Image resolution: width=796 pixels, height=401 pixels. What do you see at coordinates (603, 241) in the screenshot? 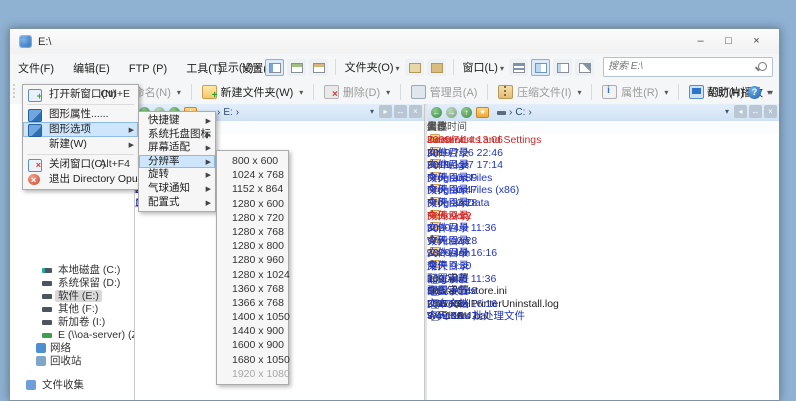
I see `file-row: Windows 文件目录 今天 12:28 --------` at bounding box center [603, 241].